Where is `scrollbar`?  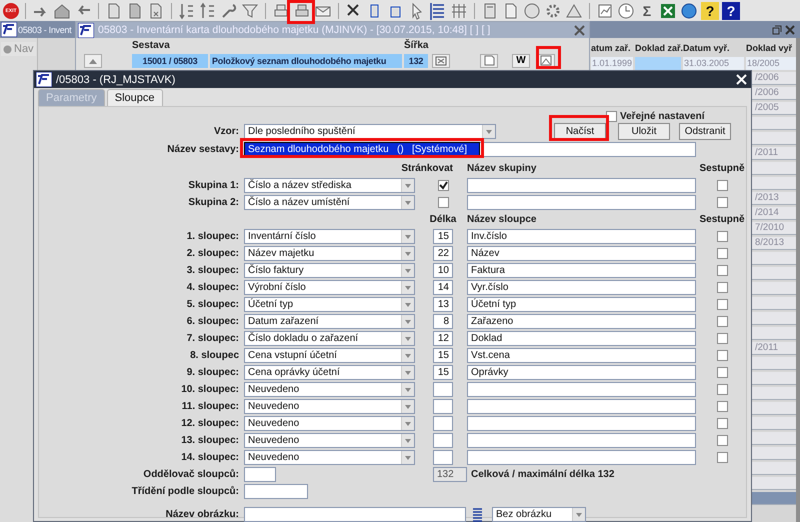 scrollbar is located at coordinates (798, 280).